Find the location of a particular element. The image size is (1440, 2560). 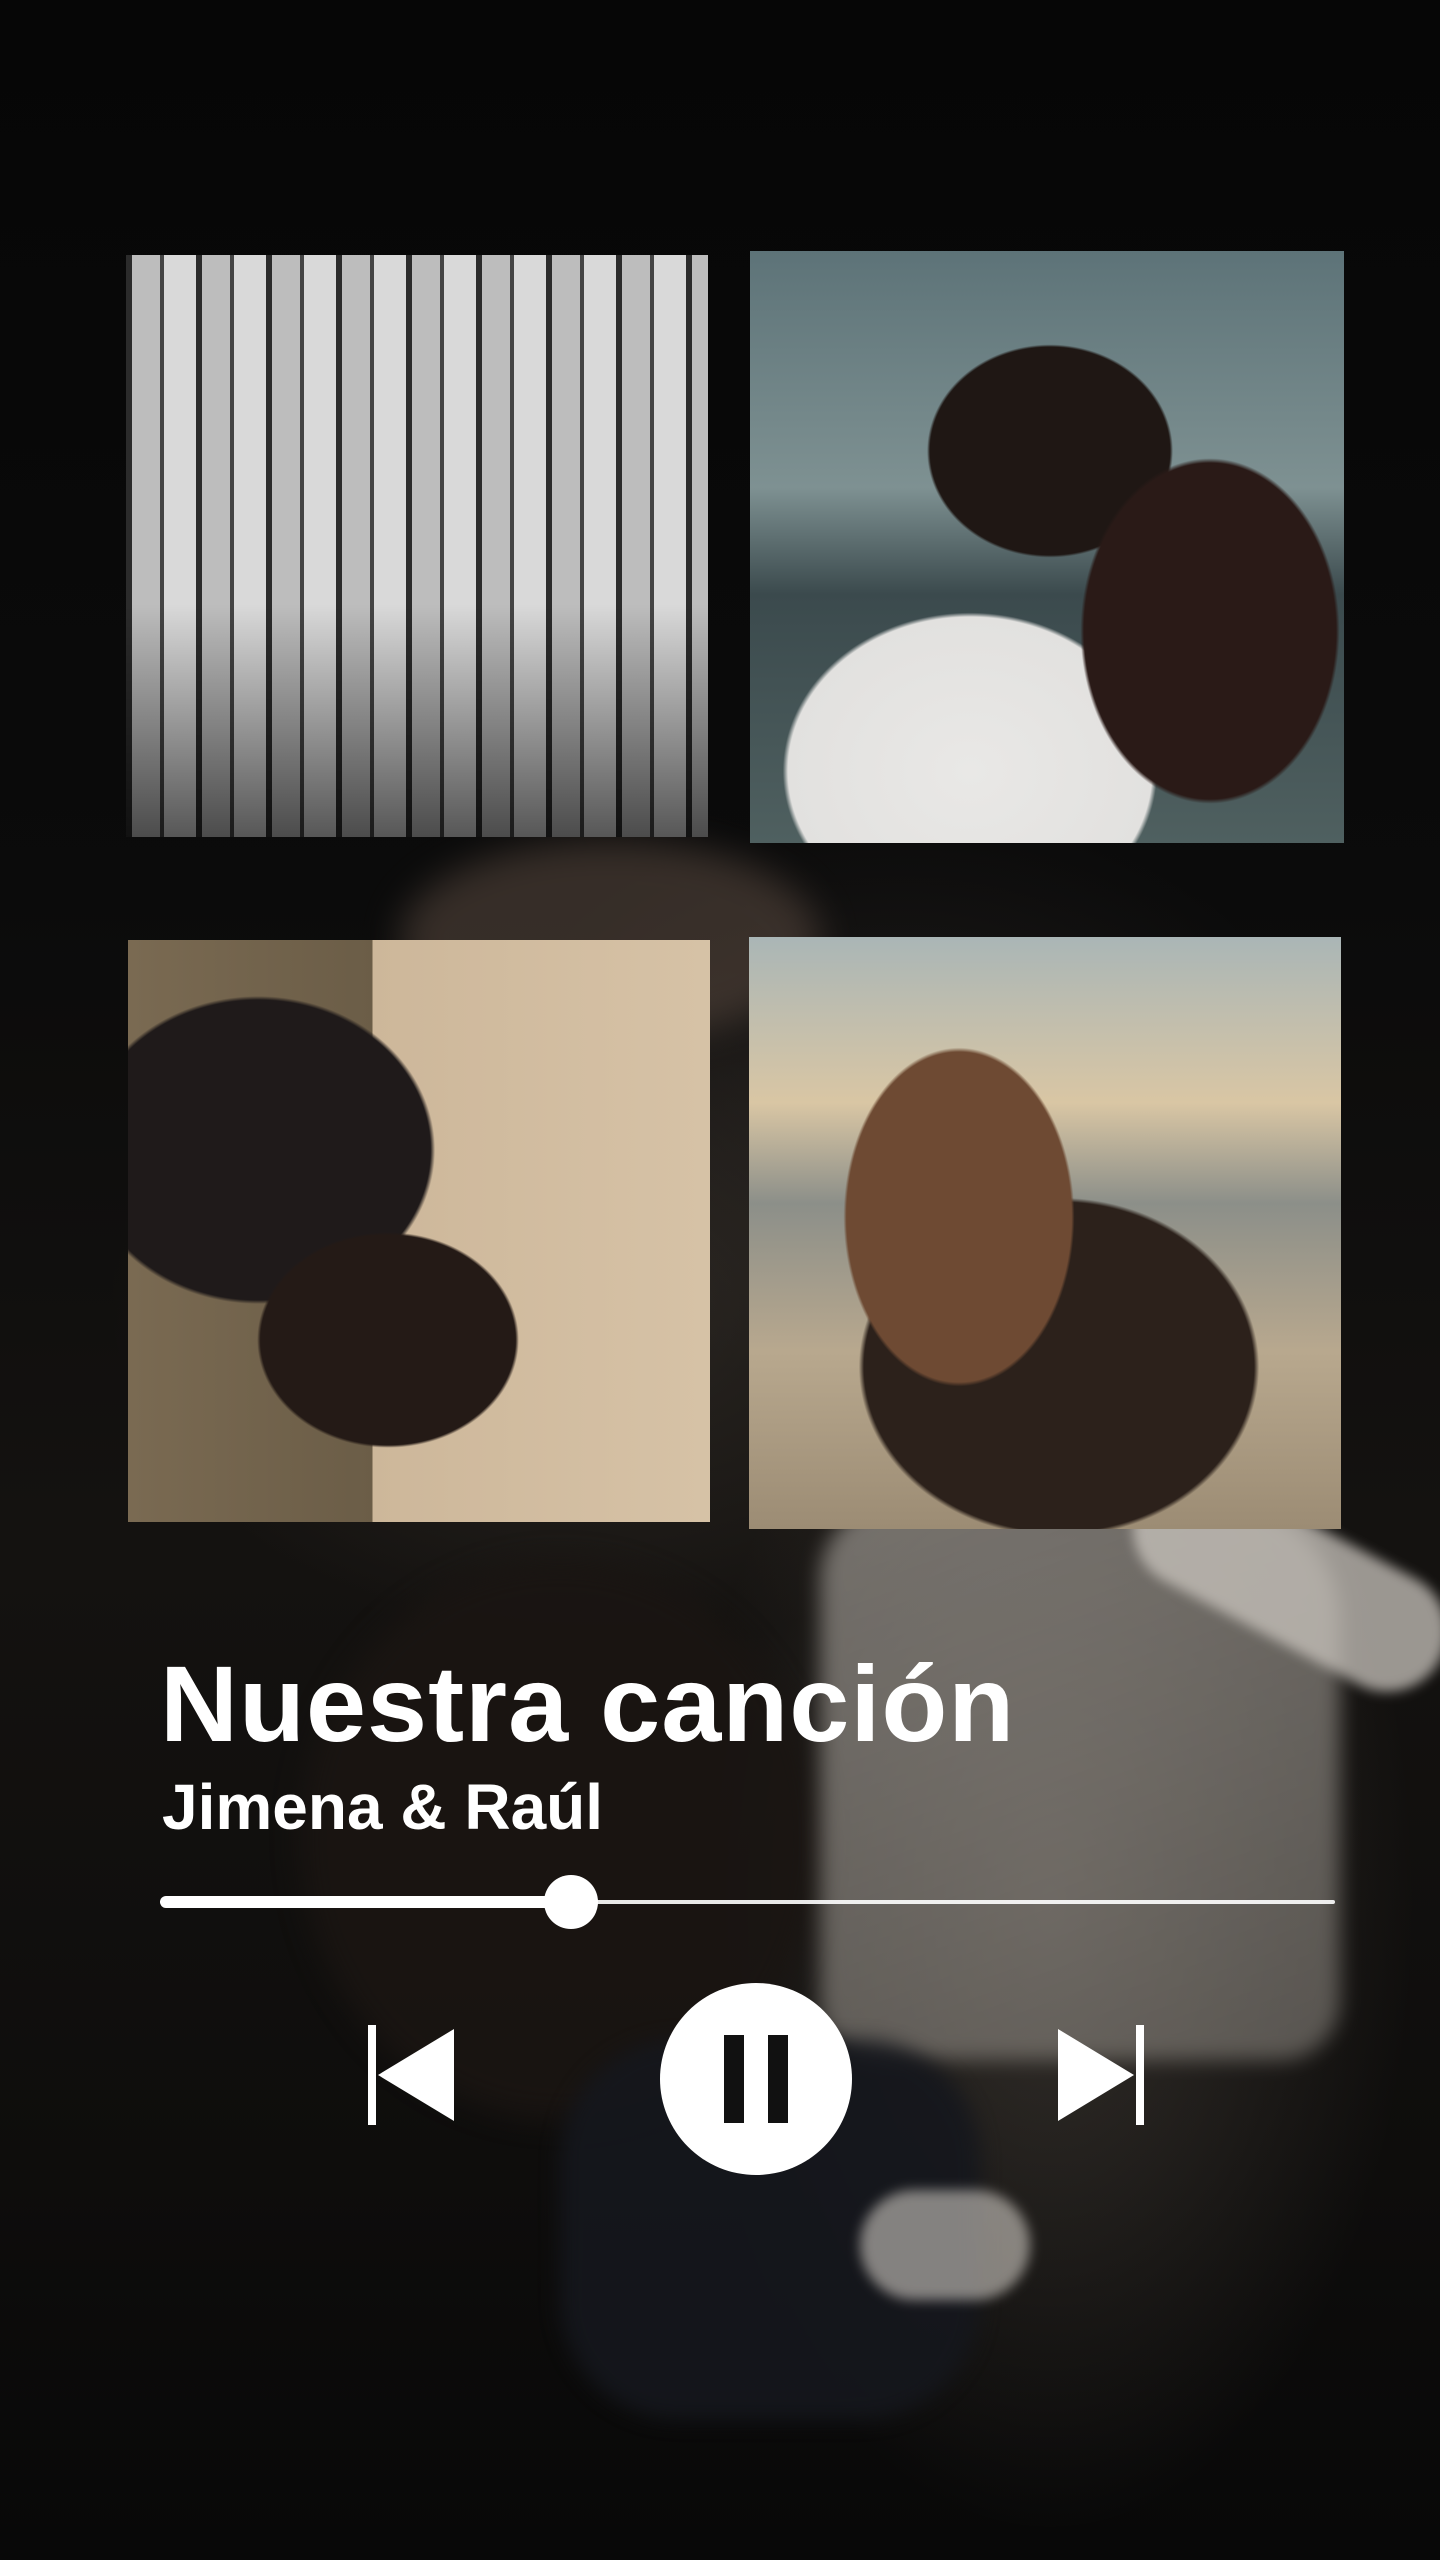

pause-icon is located at coordinates (756, 2079).